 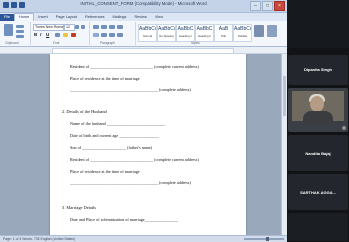 What do you see at coordinates (185, 33) in the screenshot?
I see `style-heading-1: AaBbC Heading 1` at bounding box center [185, 33].